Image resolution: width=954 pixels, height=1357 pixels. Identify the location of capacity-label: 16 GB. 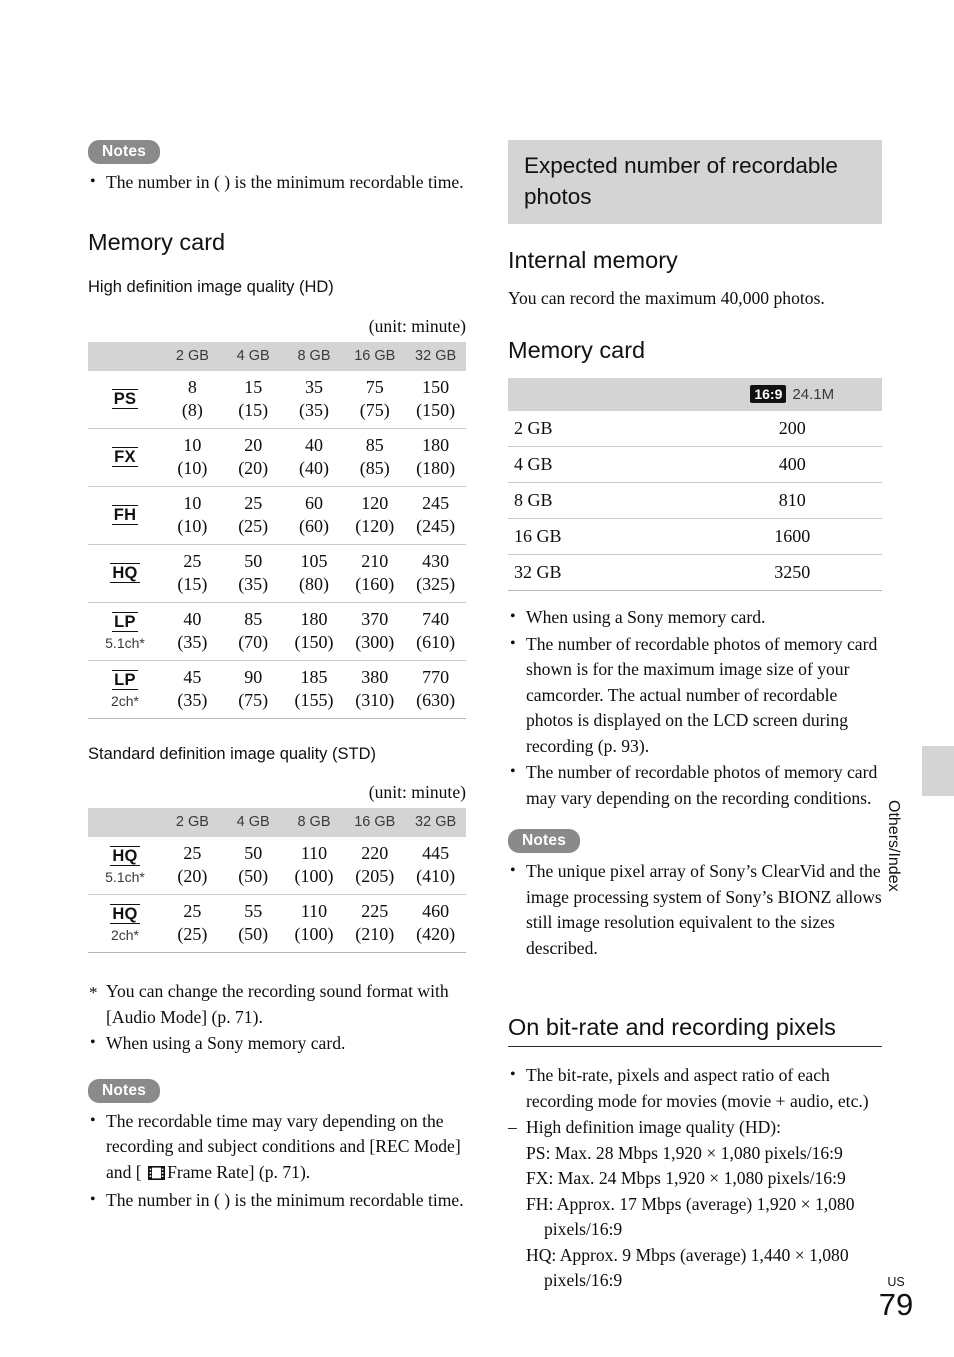
(605, 537).